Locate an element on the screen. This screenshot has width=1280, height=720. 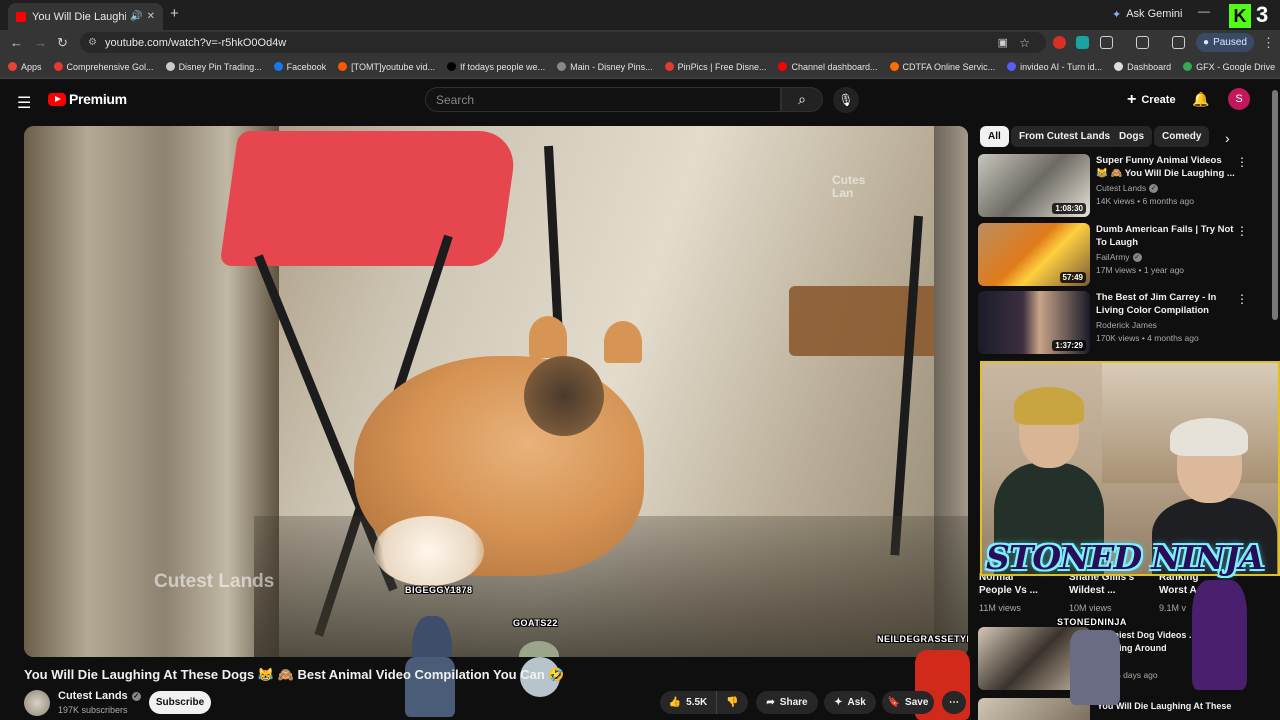
bookmark-item: GFX - Google Drive is located at coordinates (1229, 67).